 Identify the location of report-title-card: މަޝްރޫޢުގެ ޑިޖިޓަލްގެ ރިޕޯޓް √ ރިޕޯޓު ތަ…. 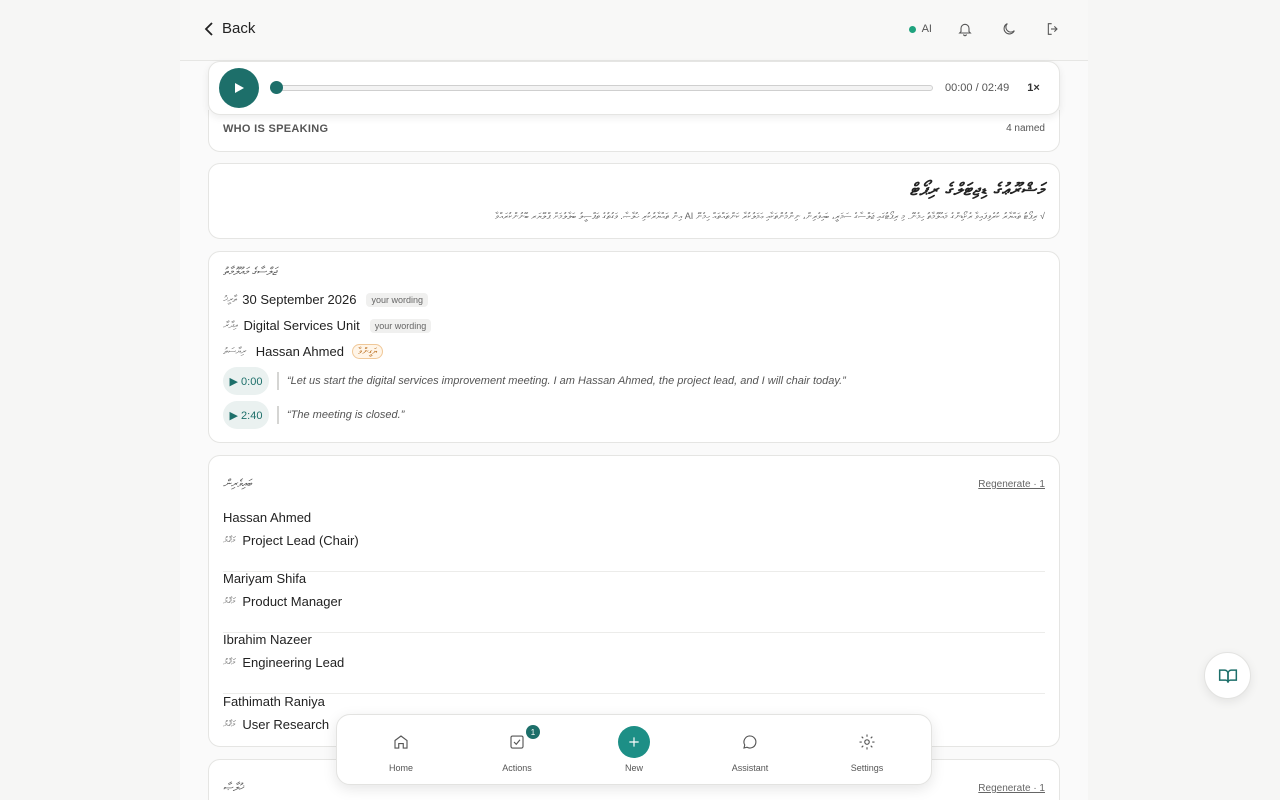
(634, 201).